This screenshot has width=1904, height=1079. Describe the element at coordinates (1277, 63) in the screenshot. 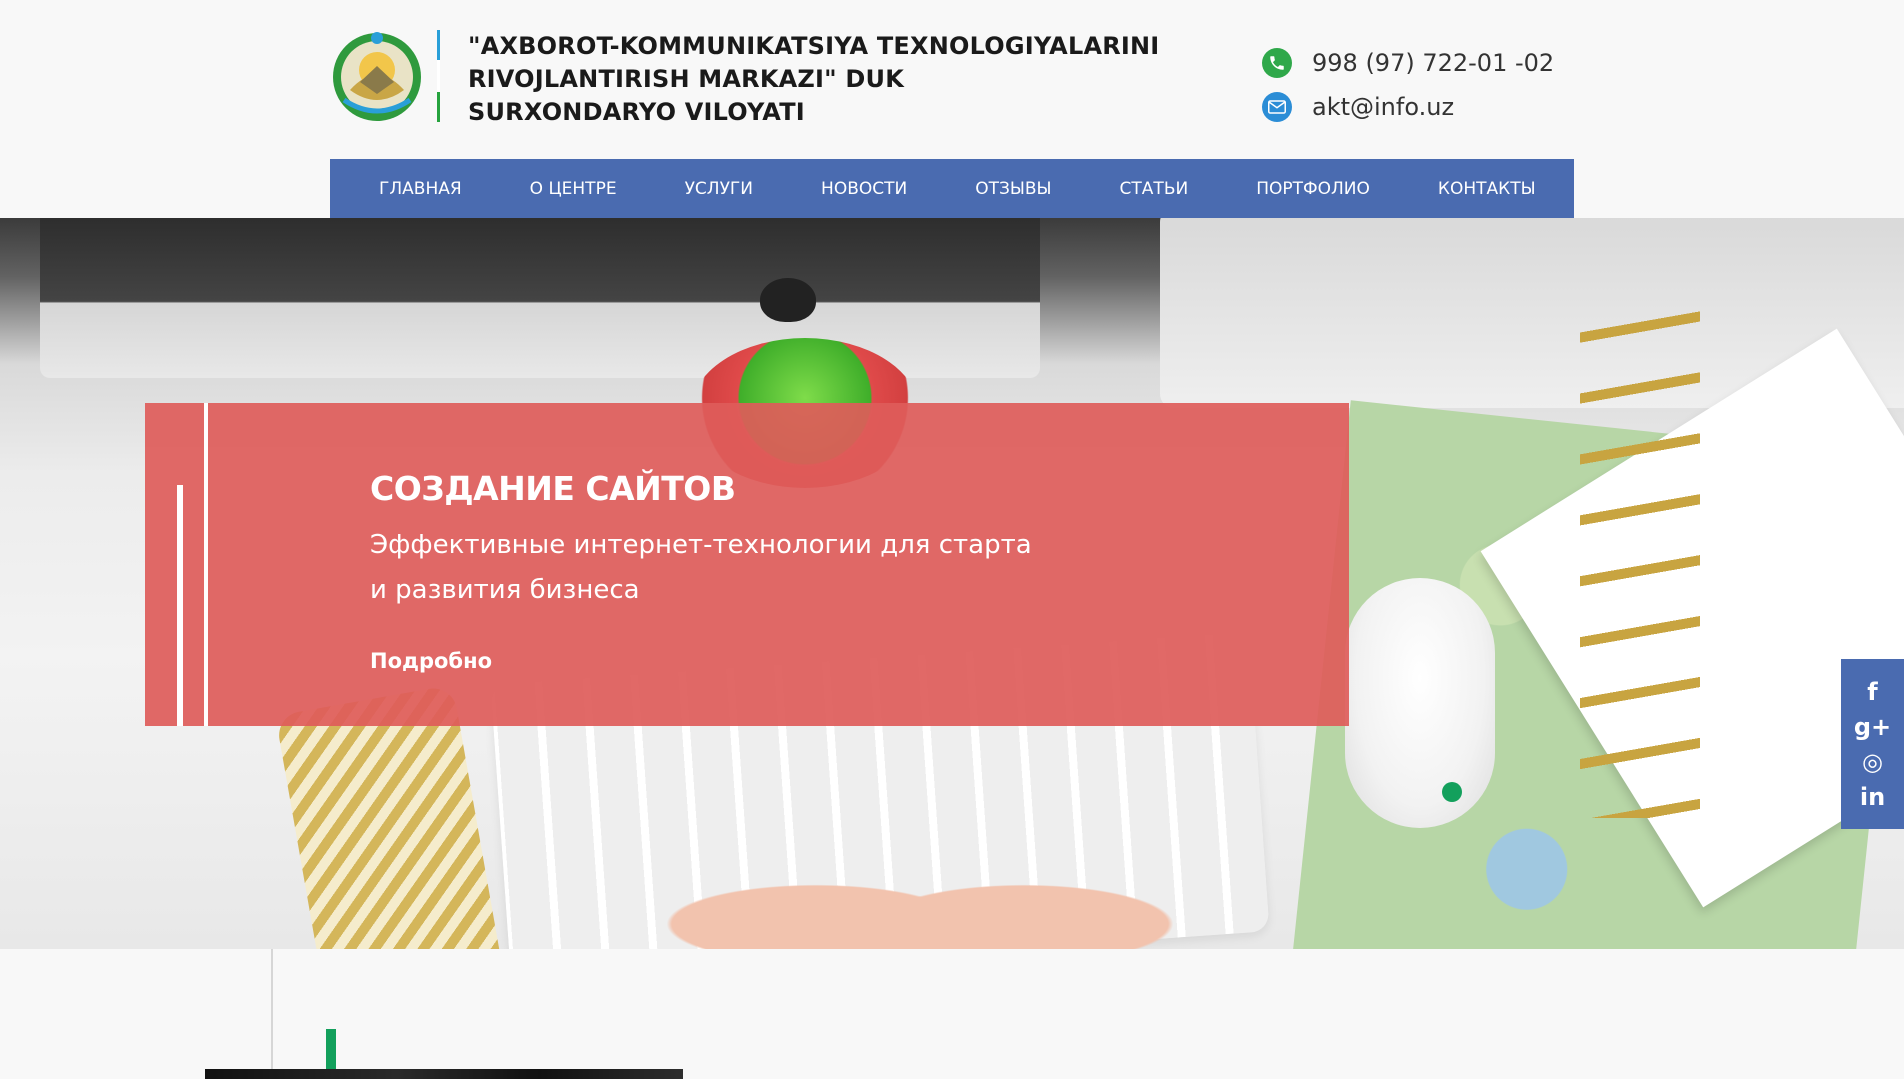

I see `phone-icon` at that location.